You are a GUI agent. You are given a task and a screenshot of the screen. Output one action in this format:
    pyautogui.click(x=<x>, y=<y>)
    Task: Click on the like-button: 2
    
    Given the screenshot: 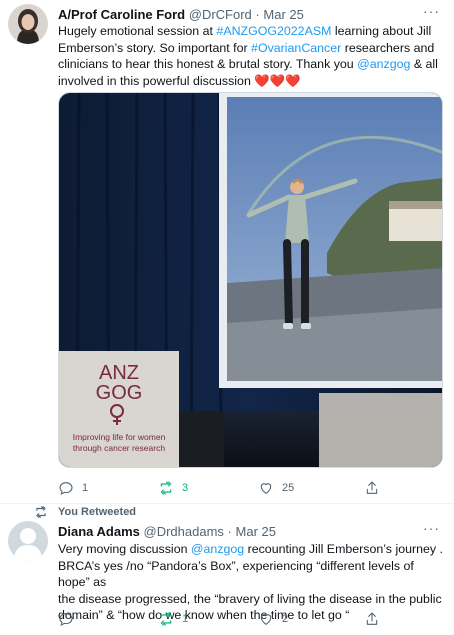 What is the action you would take?
    pyautogui.click(x=273, y=619)
    